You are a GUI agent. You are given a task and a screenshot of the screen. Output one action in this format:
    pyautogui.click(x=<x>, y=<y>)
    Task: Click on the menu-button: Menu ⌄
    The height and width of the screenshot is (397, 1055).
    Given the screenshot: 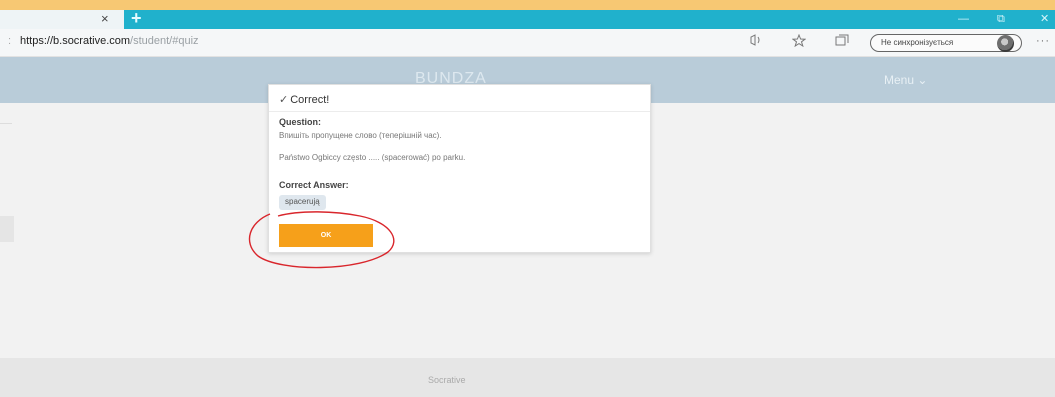 What is the action you would take?
    pyautogui.click(x=905, y=80)
    